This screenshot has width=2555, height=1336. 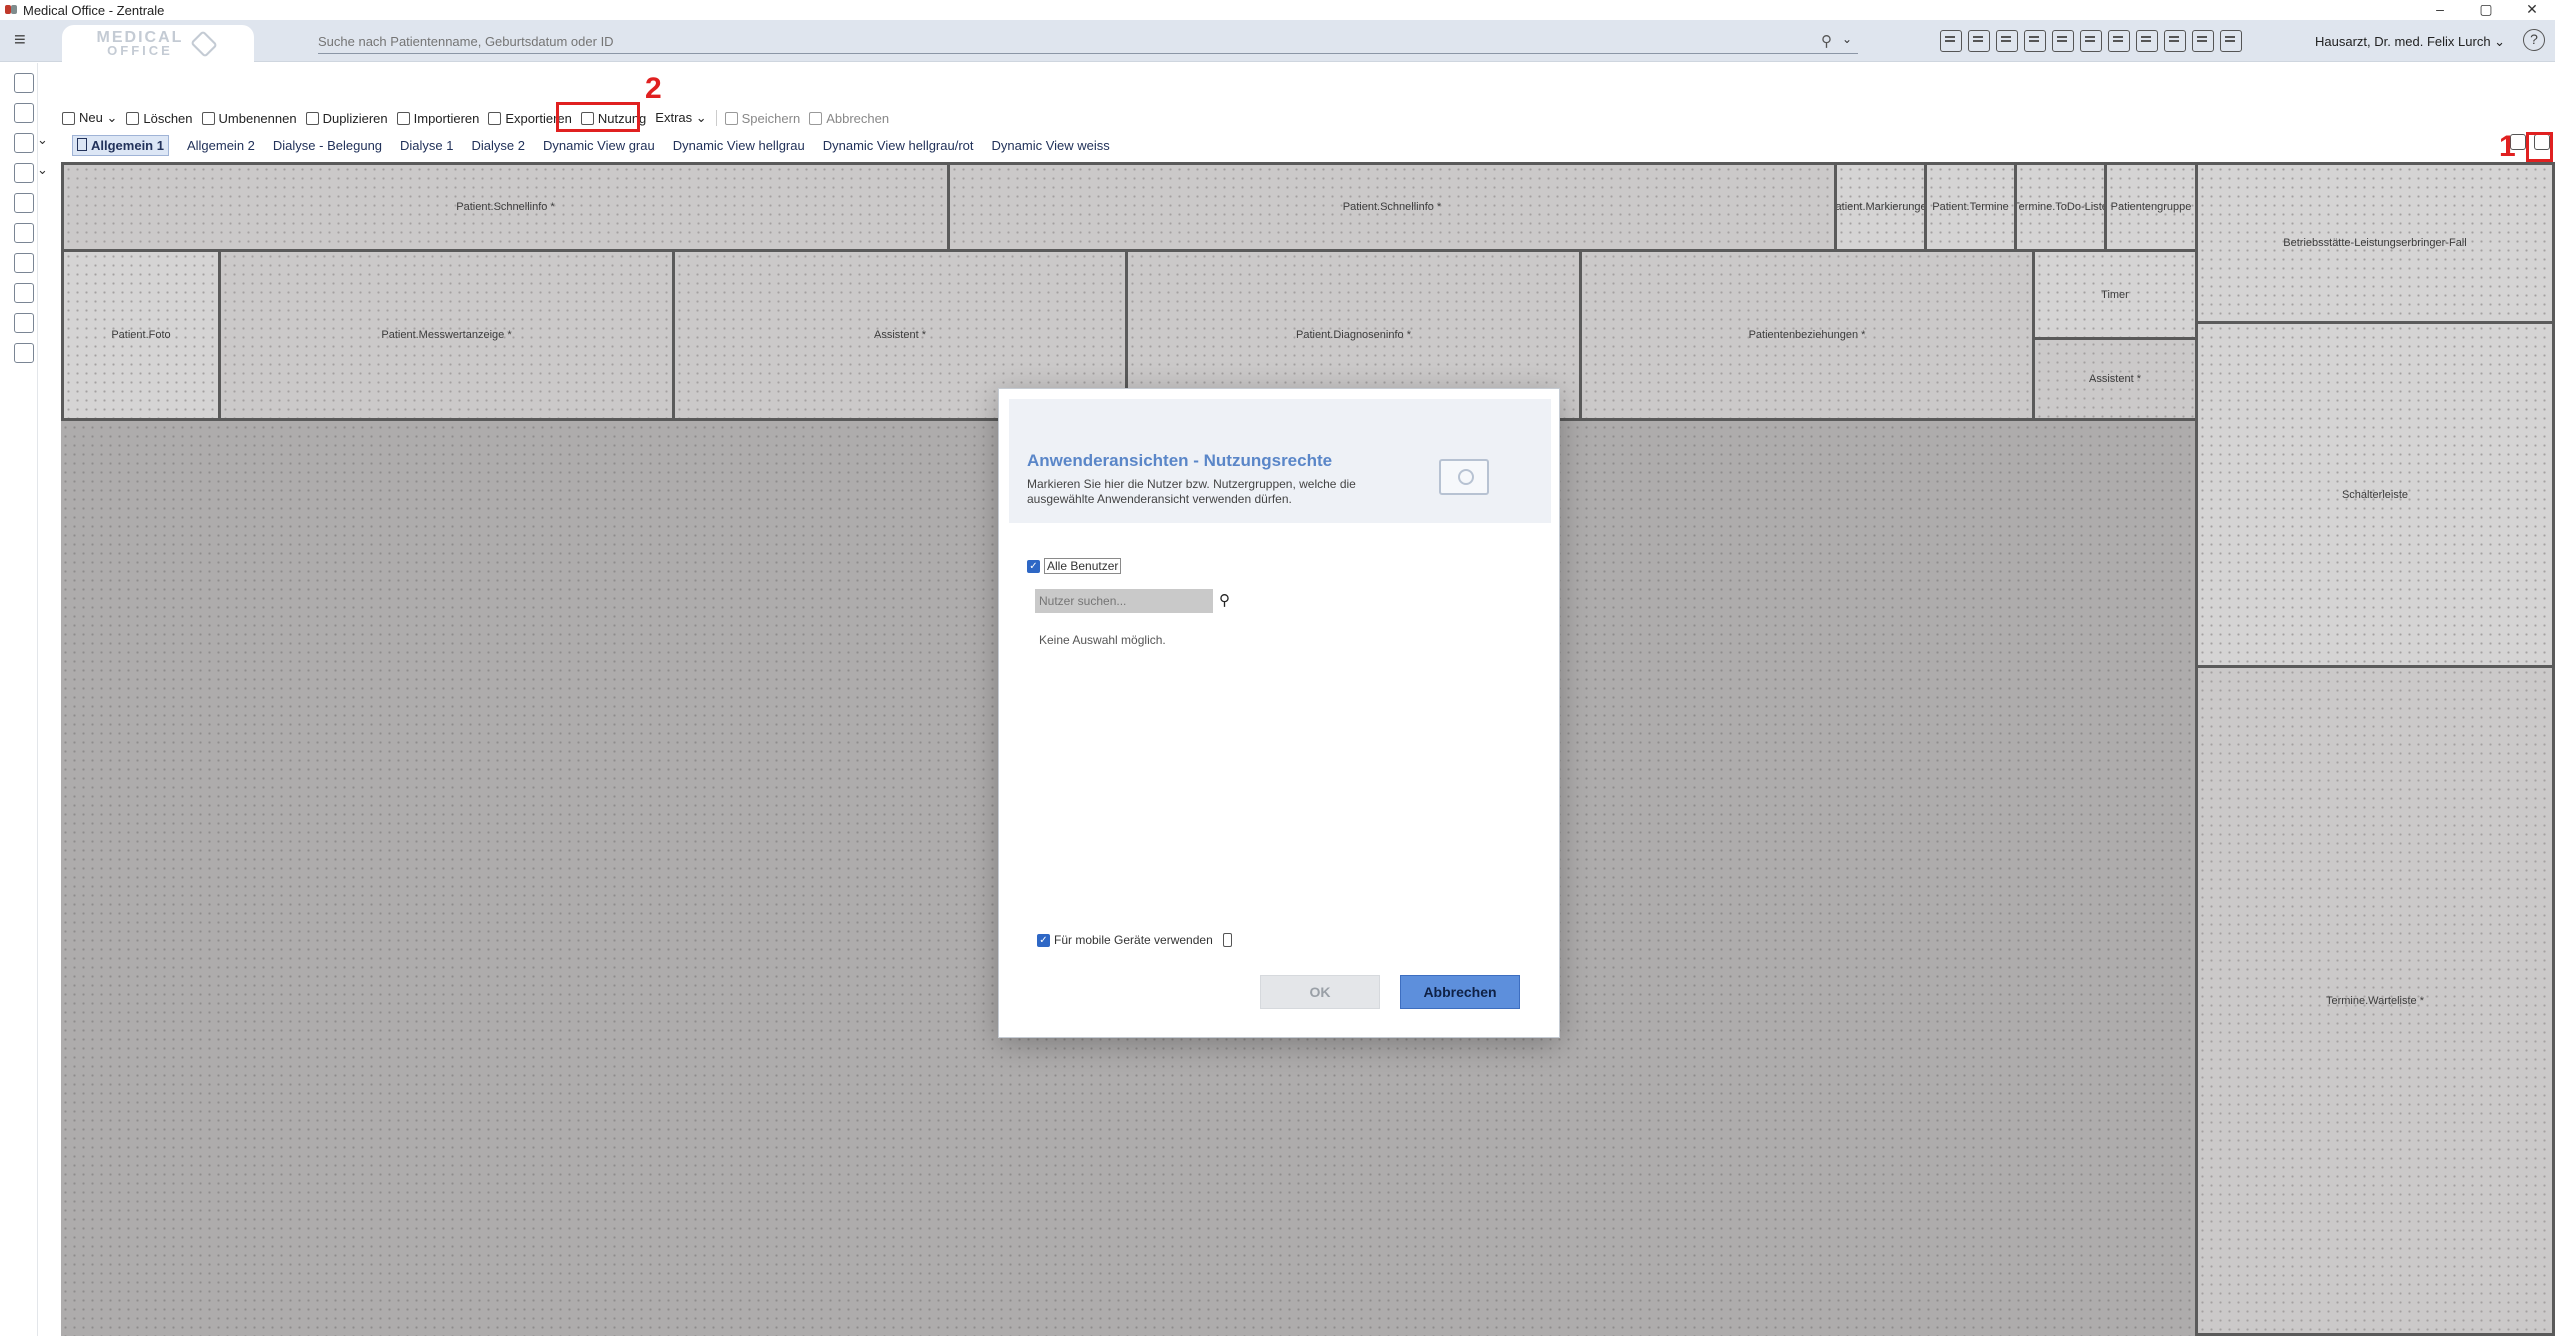 I want to click on all-users-label: Alle Benutzer, so click(x=1083, y=566).